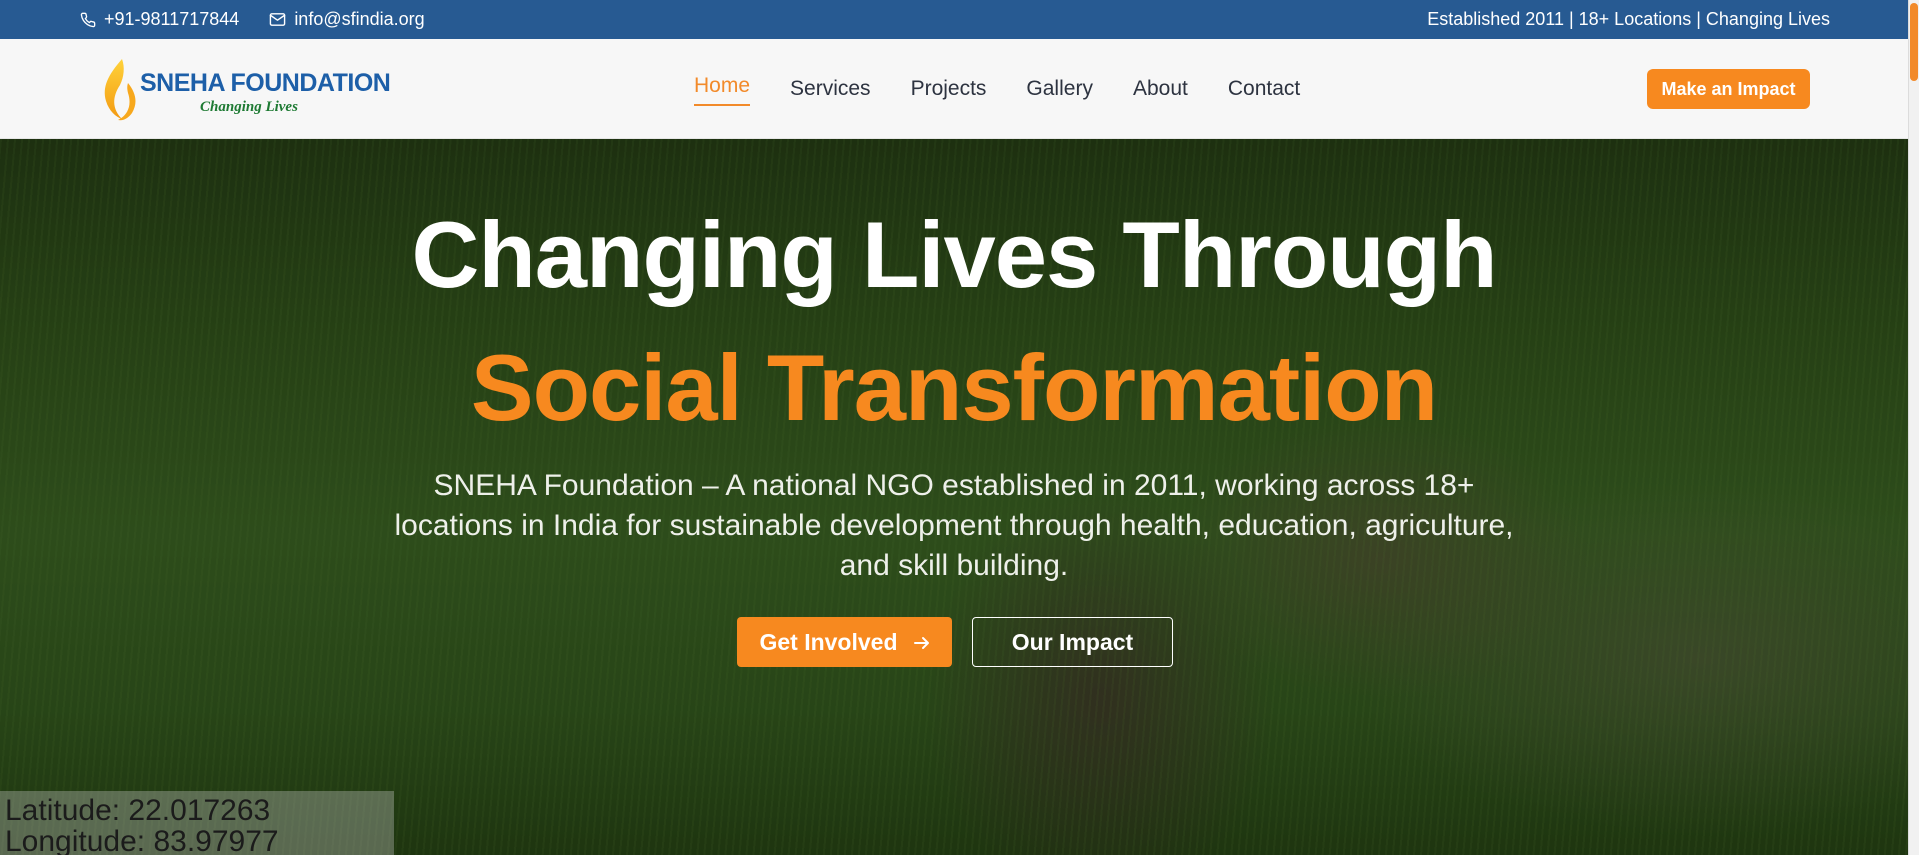 Image resolution: width=1919 pixels, height=855 pixels. I want to click on hero-title-line1: Changing Lives Through, so click(954, 254).